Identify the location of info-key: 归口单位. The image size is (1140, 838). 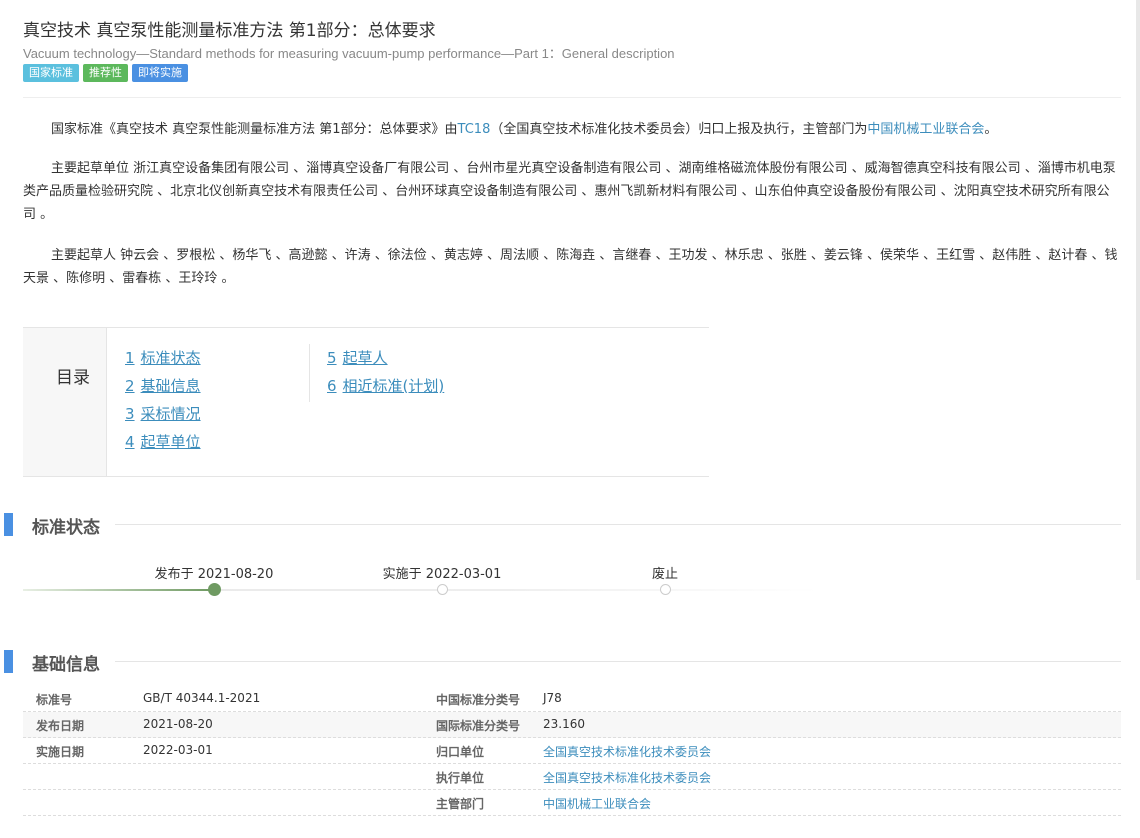
(460, 752).